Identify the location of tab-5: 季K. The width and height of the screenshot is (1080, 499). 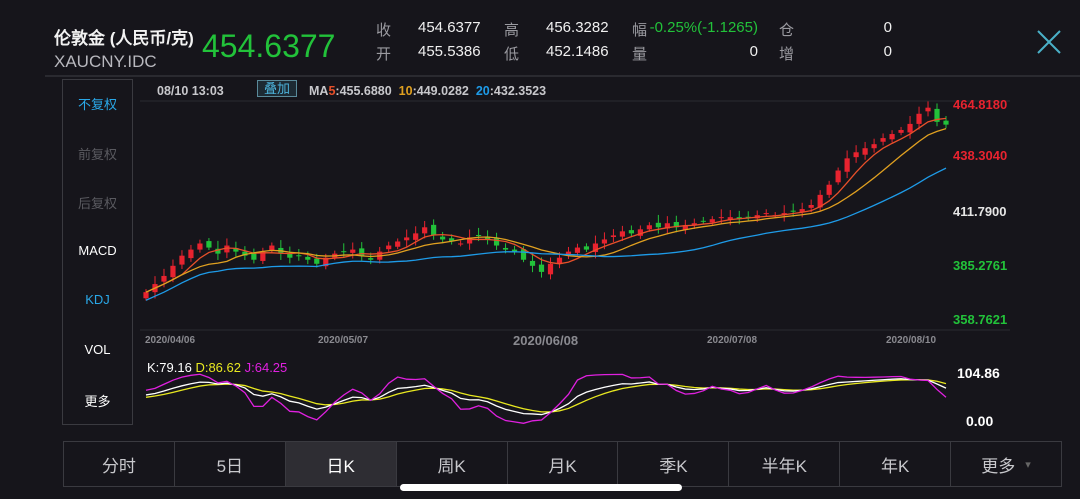
(674, 464).